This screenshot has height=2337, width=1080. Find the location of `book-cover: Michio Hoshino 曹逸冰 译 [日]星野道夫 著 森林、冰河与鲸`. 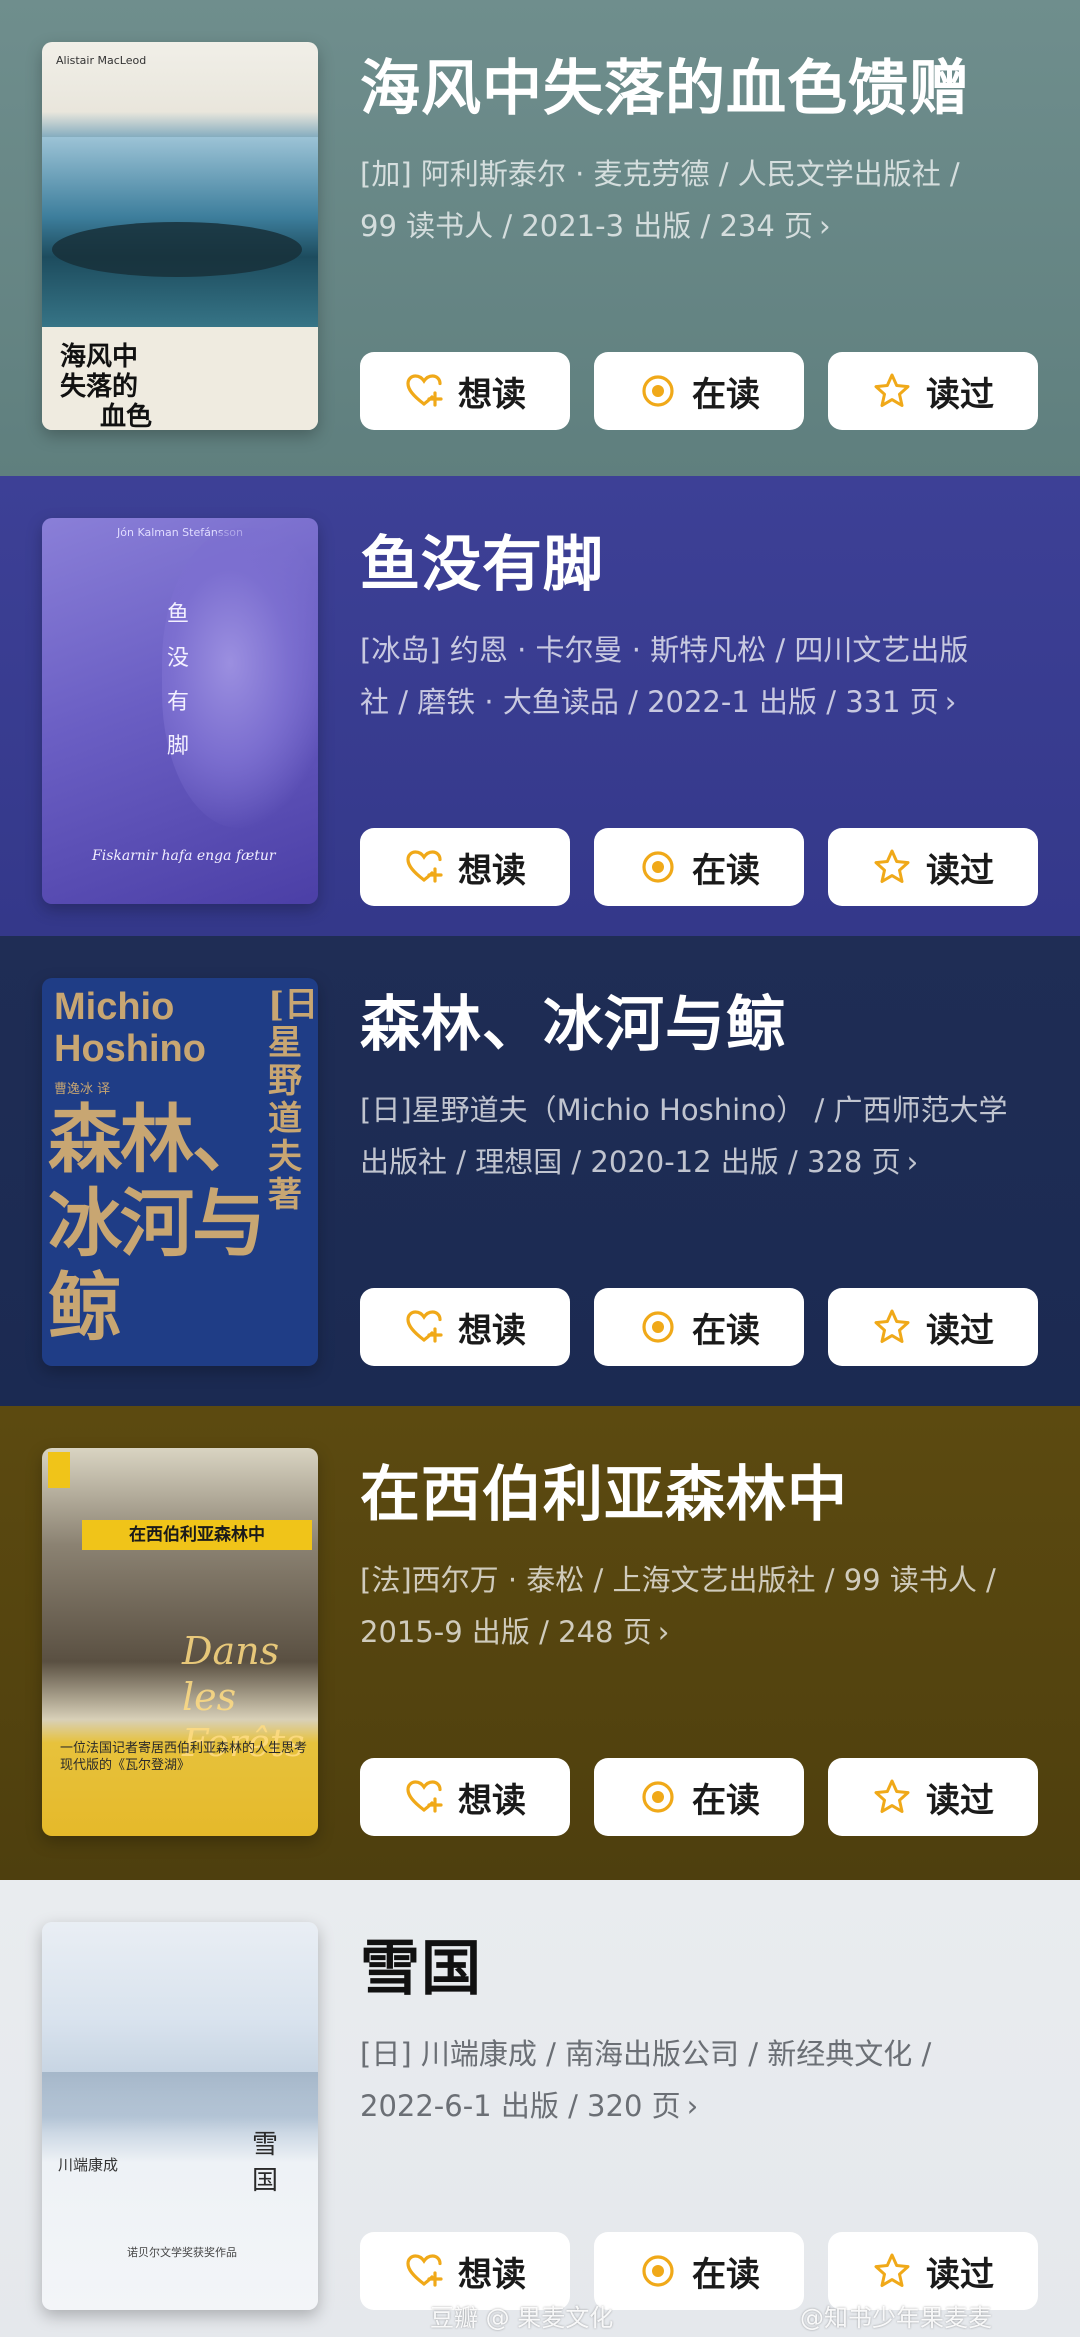

book-cover: Michio Hoshino 曹逸冰 译 [日]星野道夫 著 森林、冰河与鲸 is located at coordinates (180, 1172).